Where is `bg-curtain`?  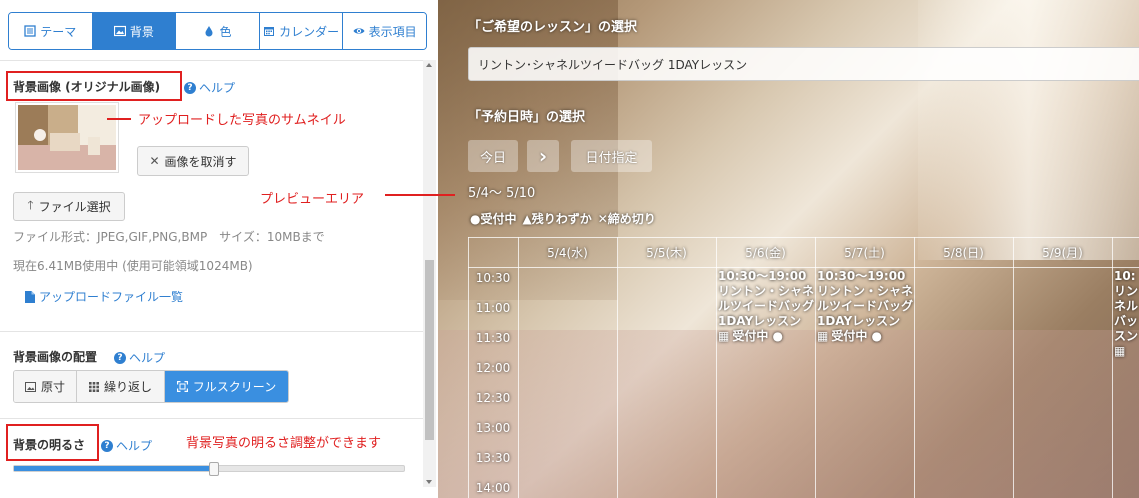
bg-curtain is located at coordinates (1028, 130).